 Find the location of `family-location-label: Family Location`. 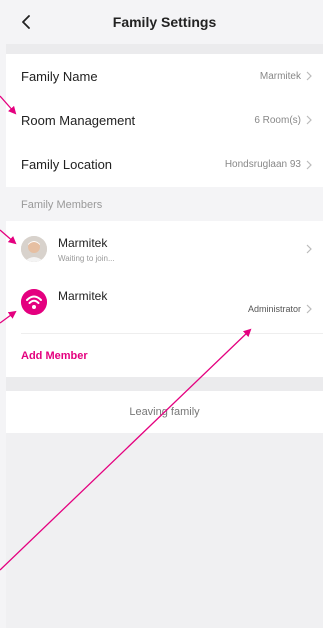

family-location-label: Family Location is located at coordinates (67, 164).